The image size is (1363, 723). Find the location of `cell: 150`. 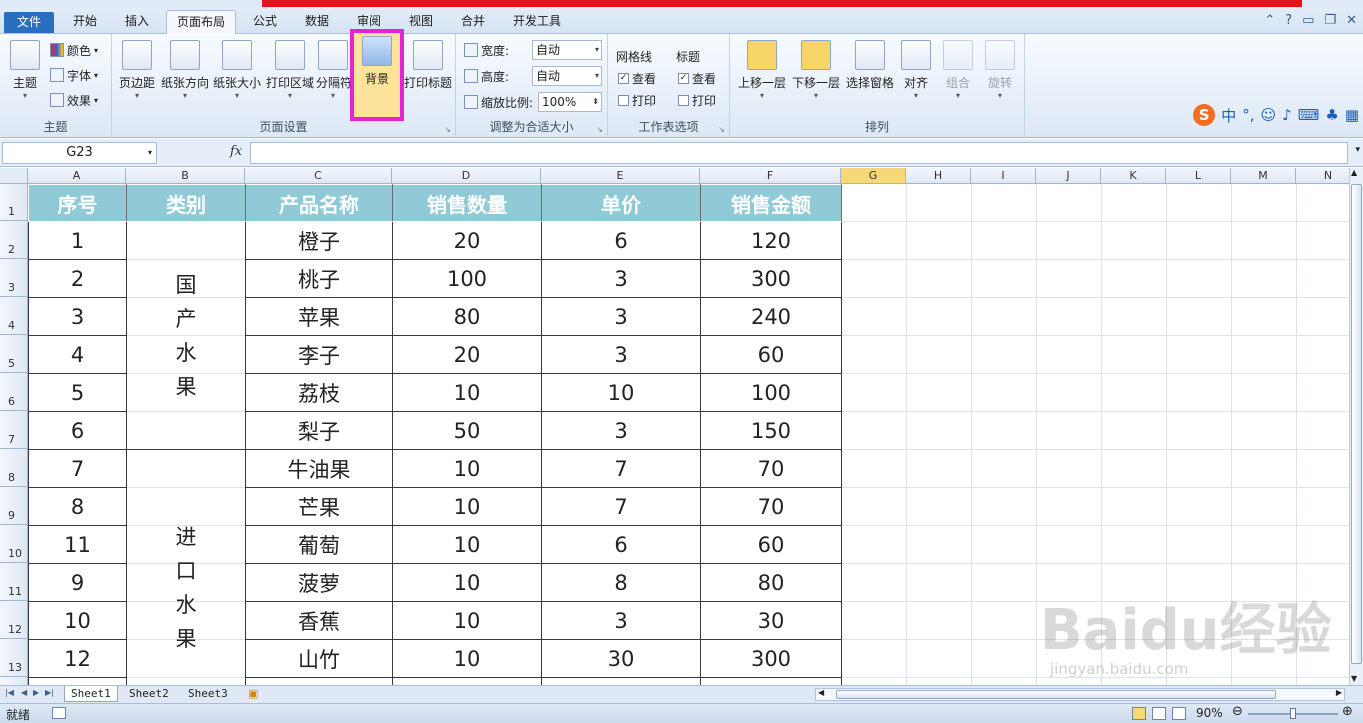

cell: 150 is located at coordinates (771, 430).